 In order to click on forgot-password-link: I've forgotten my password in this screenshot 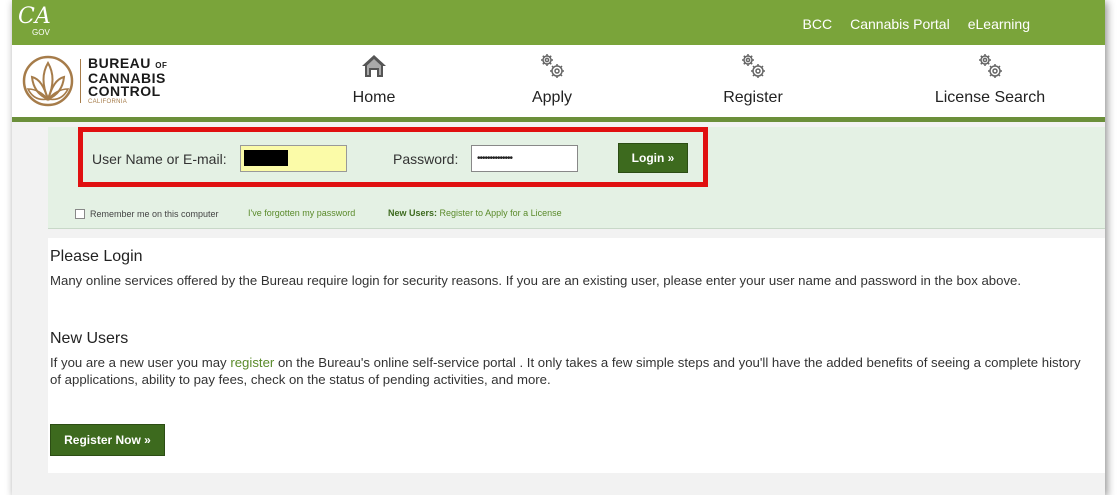, I will do `click(301, 213)`.